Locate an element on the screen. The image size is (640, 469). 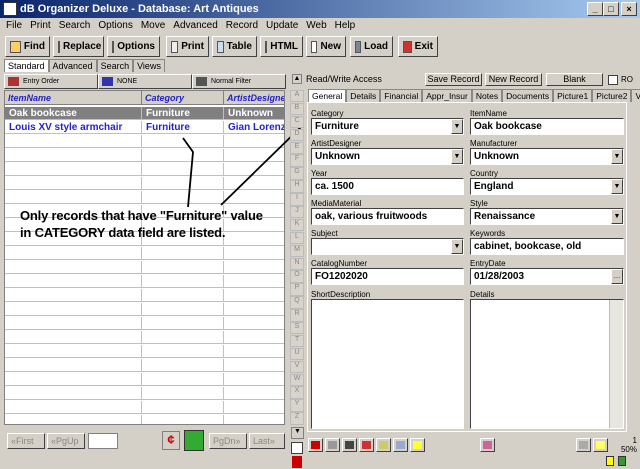
letter-index-button: Z is located at coordinates (297, 418).